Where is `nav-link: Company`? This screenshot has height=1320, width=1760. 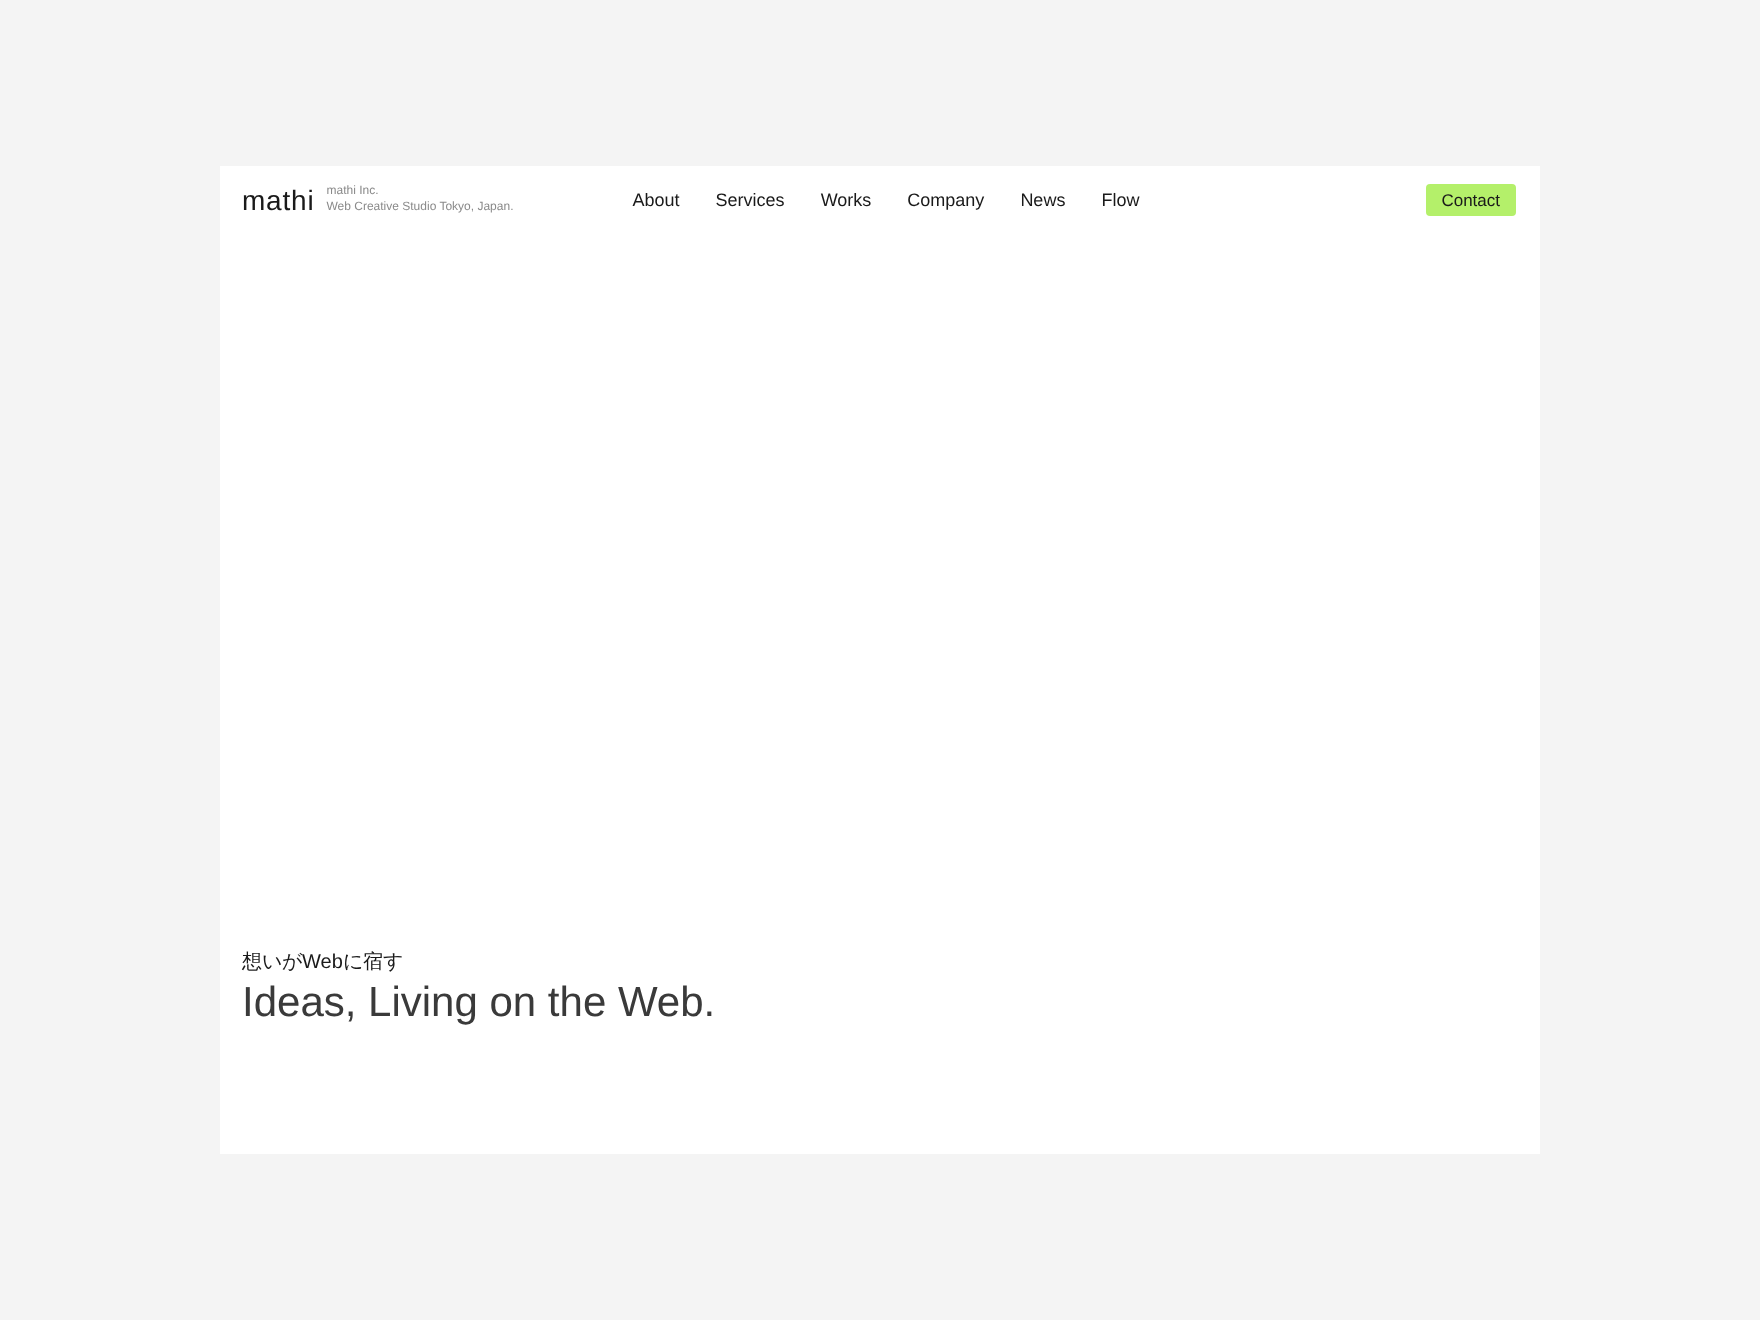 nav-link: Company is located at coordinates (946, 199).